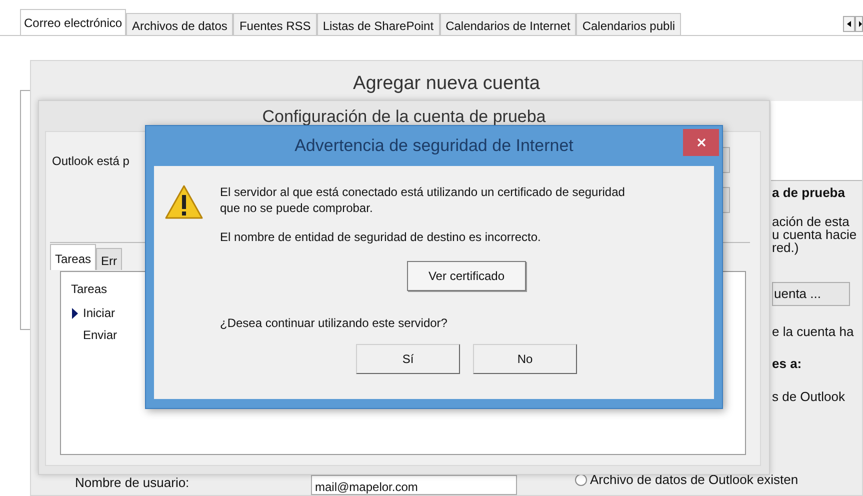 The image size is (863, 496). What do you see at coordinates (380, 237) in the screenshot?
I see `warning-detail: El nombre de entidad de seguridad de destino es incorrecto.` at bounding box center [380, 237].